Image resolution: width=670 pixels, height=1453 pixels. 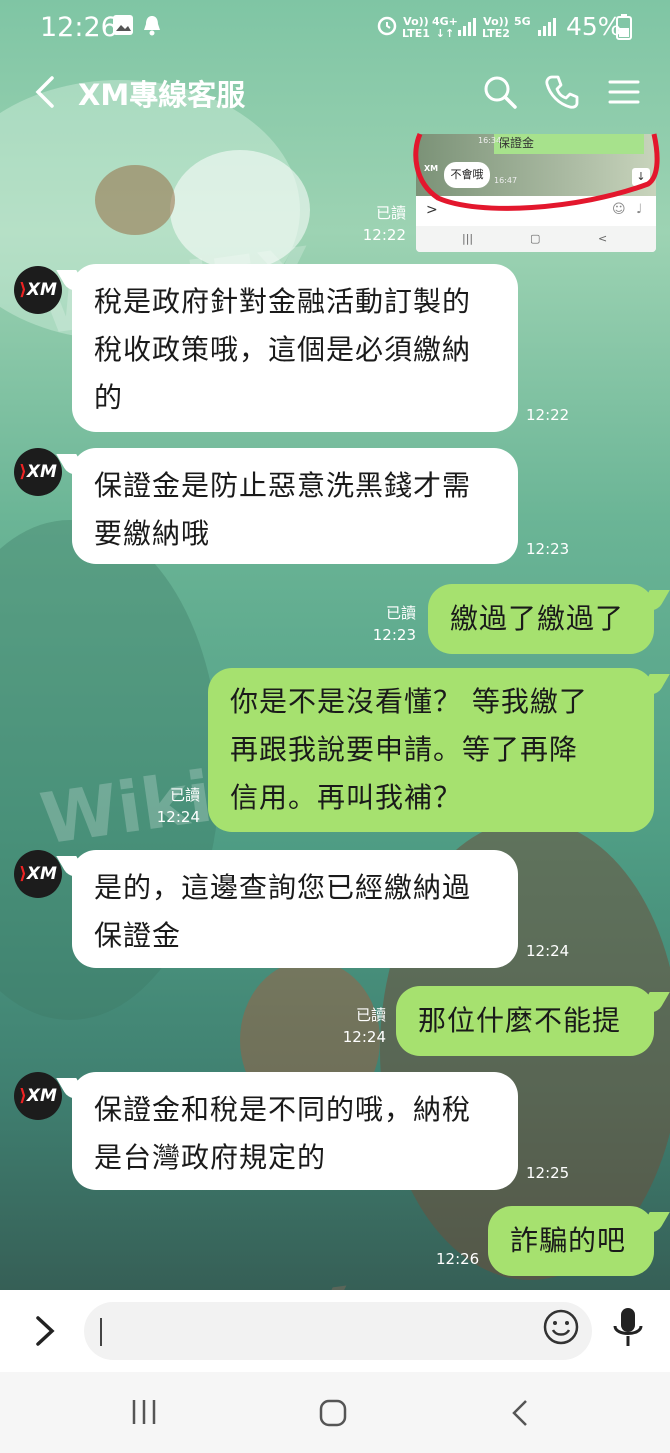 I want to click on sim1-label: Vo)) LTE1, so click(x=416, y=27).